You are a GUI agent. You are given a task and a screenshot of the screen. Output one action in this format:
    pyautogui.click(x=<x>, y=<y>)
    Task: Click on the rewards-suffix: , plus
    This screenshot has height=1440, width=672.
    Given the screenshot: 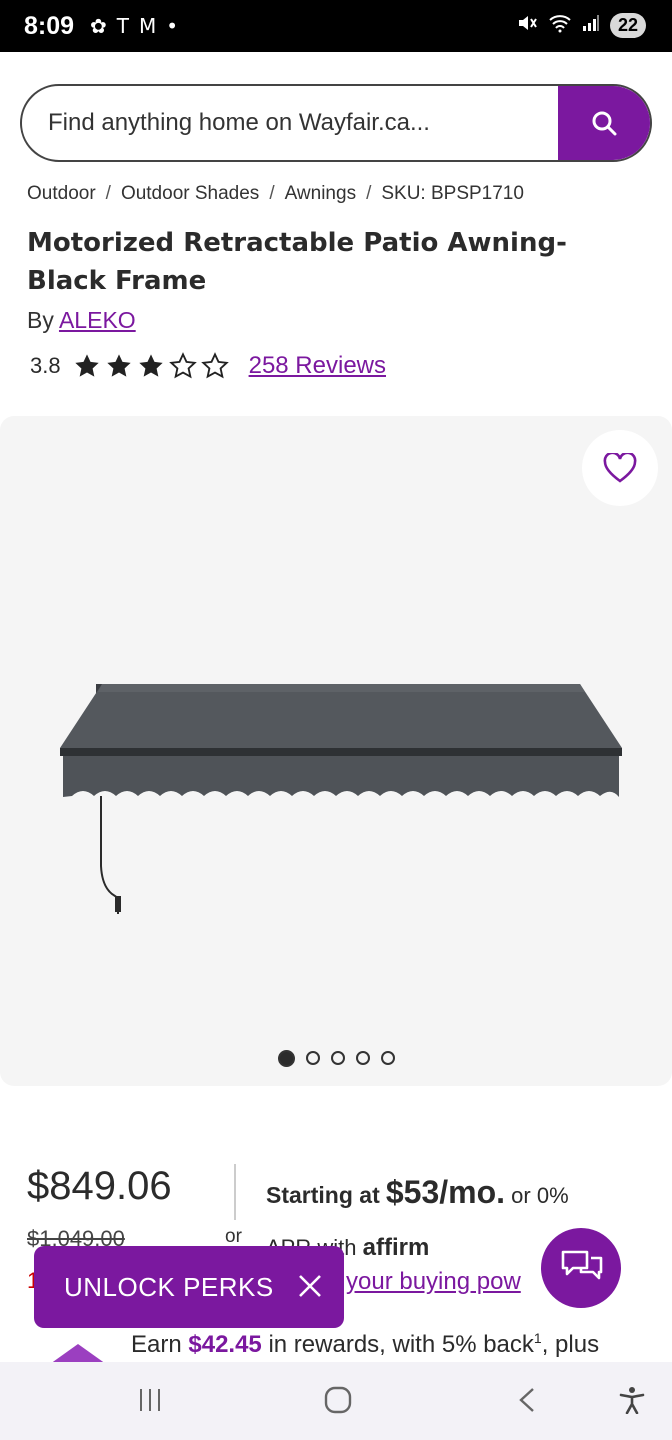 What is the action you would take?
    pyautogui.click(x=570, y=1344)
    